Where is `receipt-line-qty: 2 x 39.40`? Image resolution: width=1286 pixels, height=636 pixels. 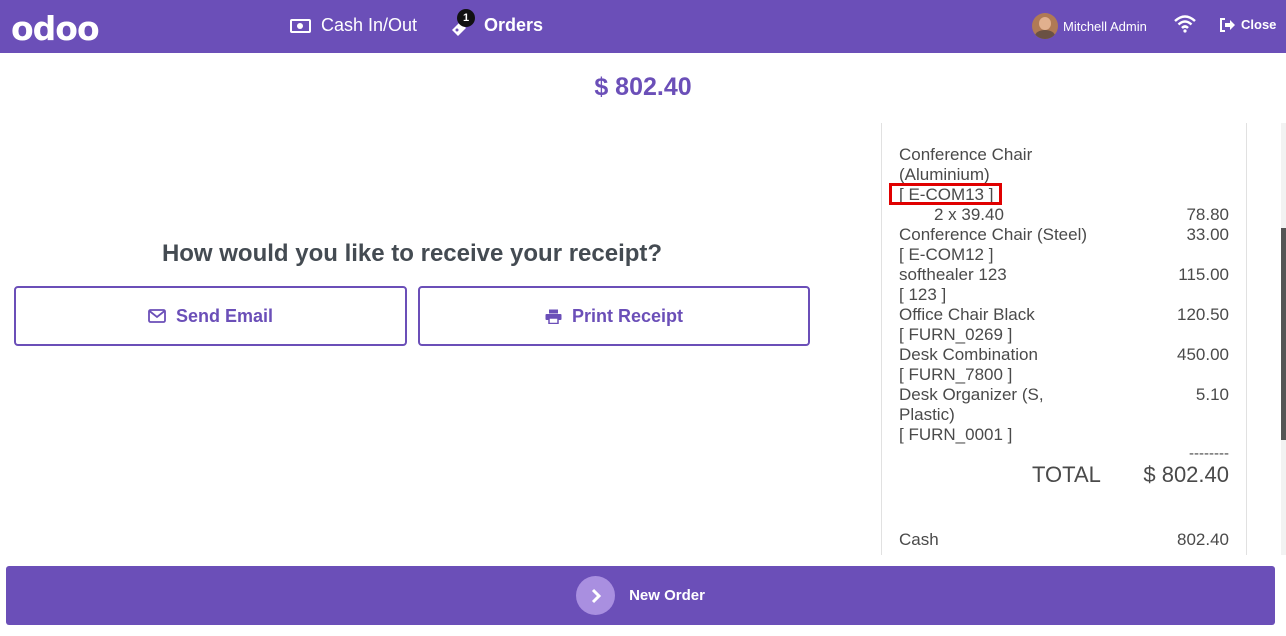
receipt-line-qty: 2 x 39.40 is located at coordinates (969, 214).